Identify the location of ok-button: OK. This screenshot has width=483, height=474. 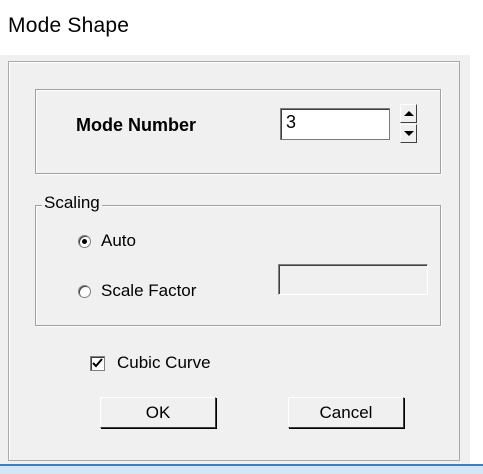
(158, 412).